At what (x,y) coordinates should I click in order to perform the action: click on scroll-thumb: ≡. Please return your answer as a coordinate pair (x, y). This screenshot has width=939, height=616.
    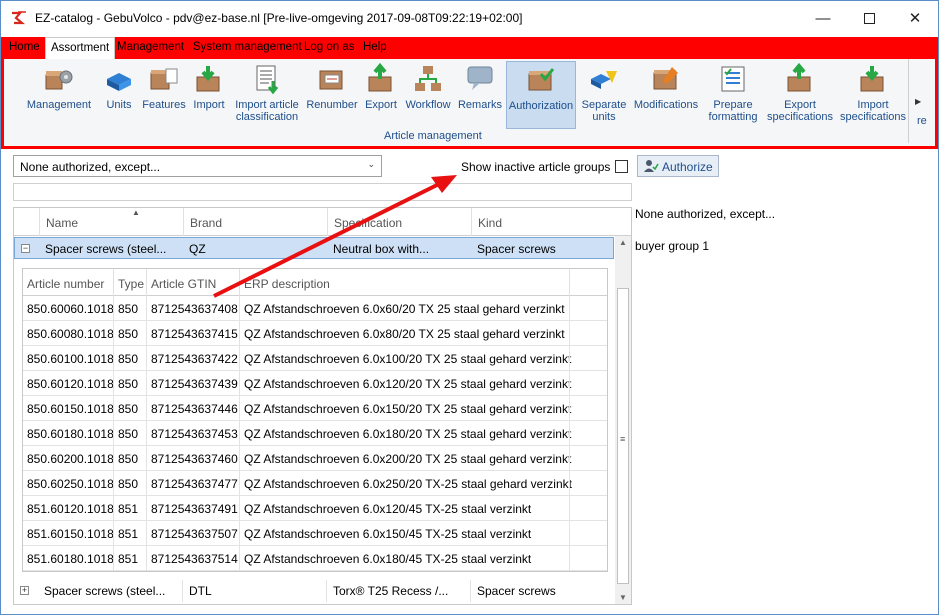
    Looking at the image, I should click on (623, 436).